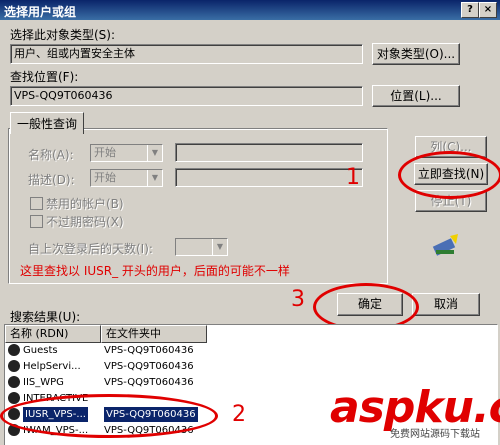 The width and height of the screenshot is (500, 445). What do you see at coordinates (250, 10) in the screenshot?
I see `title-bar: 选择用户或组 ? ×` at bounding box center [250, 10].